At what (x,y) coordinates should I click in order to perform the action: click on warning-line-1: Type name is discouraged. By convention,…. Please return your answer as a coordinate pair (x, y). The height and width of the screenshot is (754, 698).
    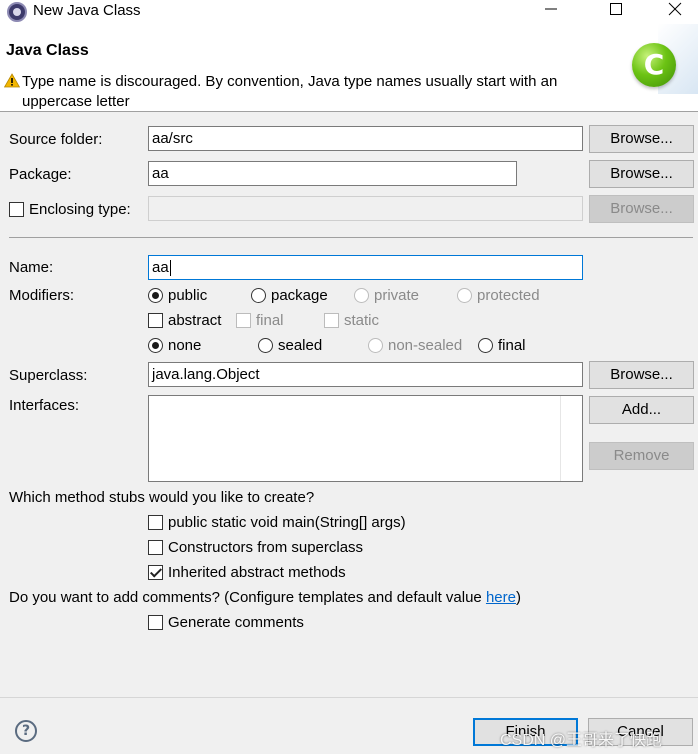
    Looking at the image, I should click on (290, 81).